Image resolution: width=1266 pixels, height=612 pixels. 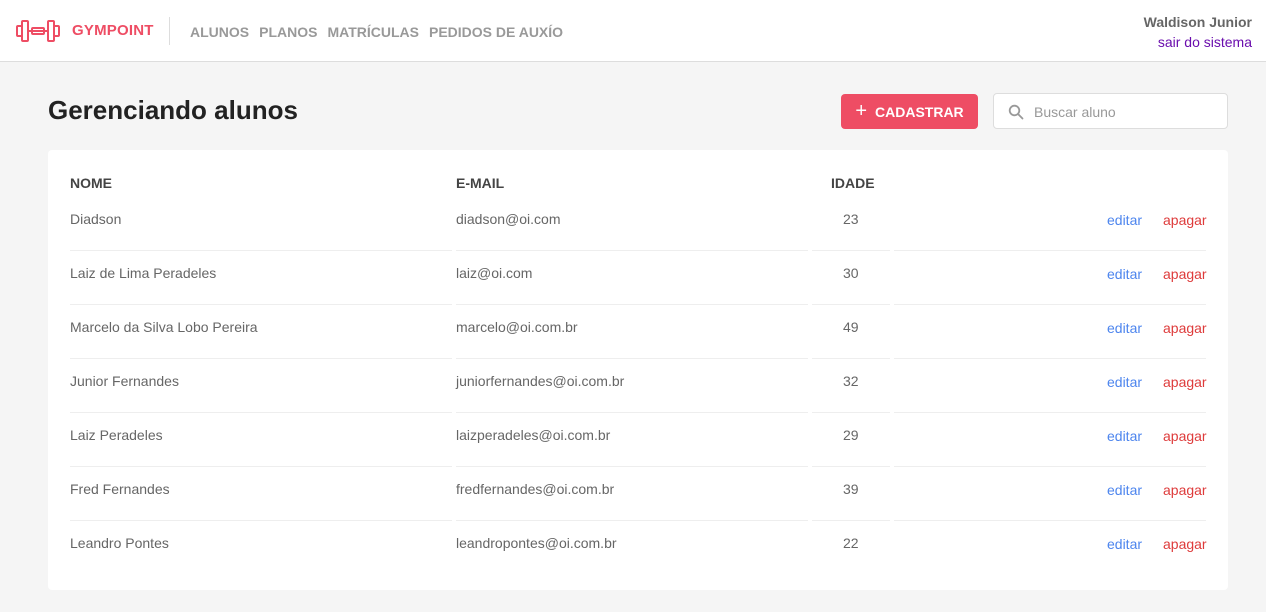 What do you see at coordinates (533, 435) in the screenshot?
I see `student-email: laizperadeles@oi.com.br` at bounding box center [533, 435].